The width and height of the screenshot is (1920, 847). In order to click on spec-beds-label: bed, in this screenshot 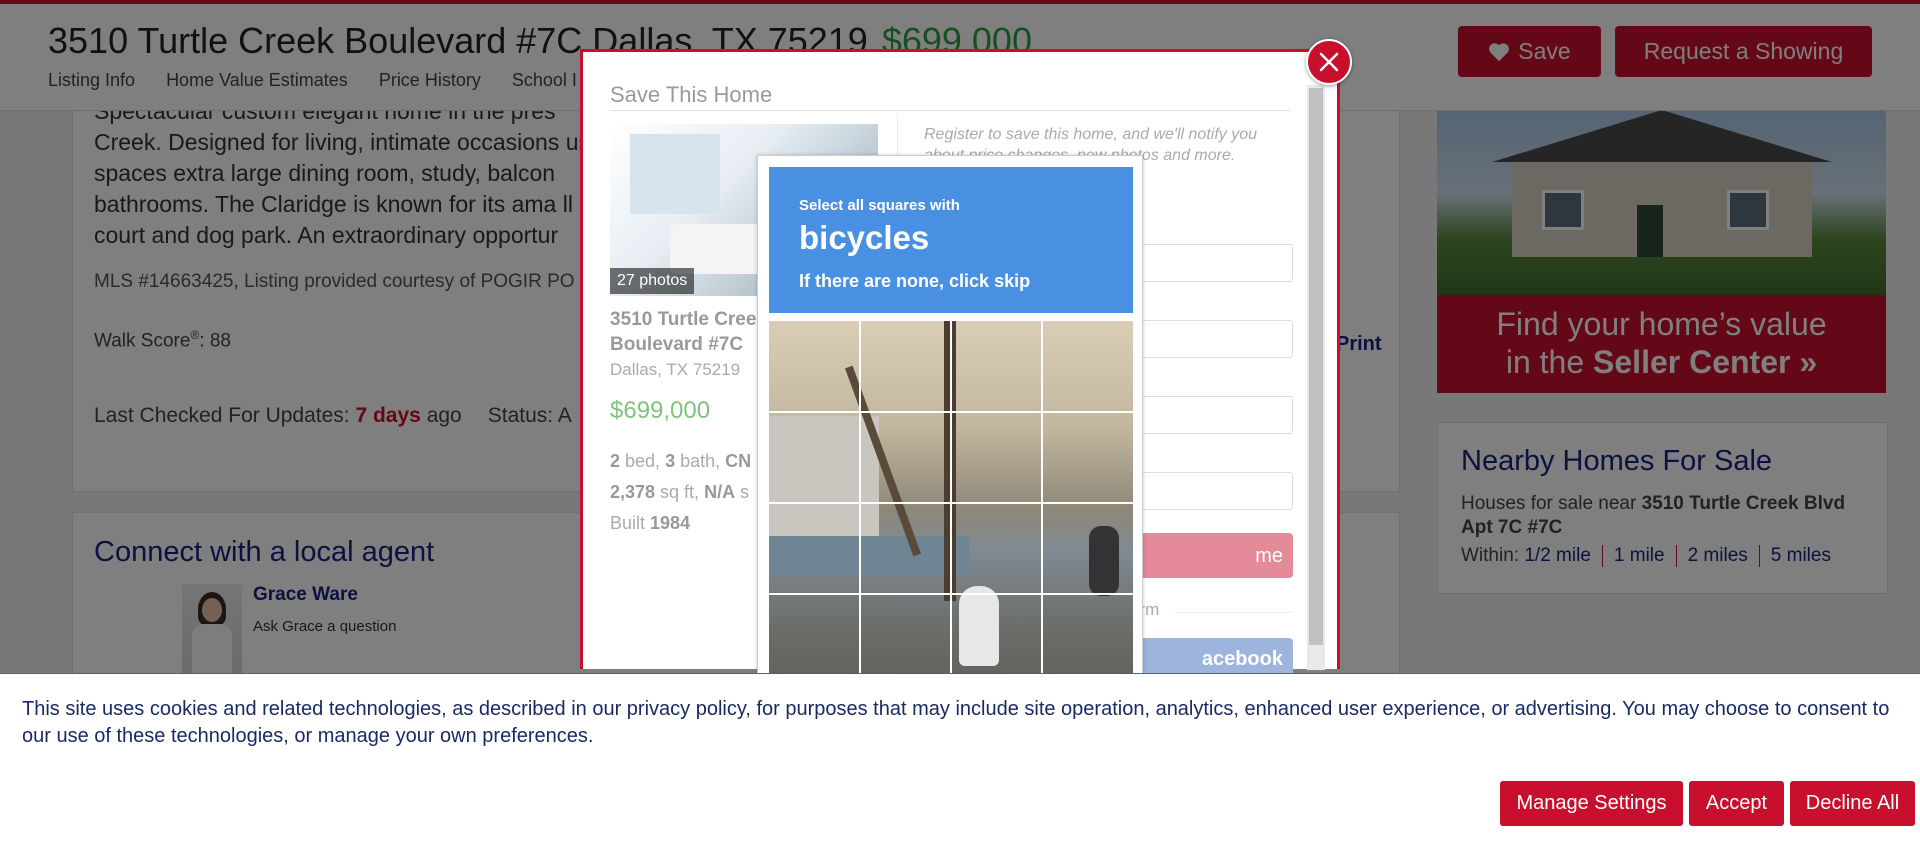, I will do `click(643, 461)`.